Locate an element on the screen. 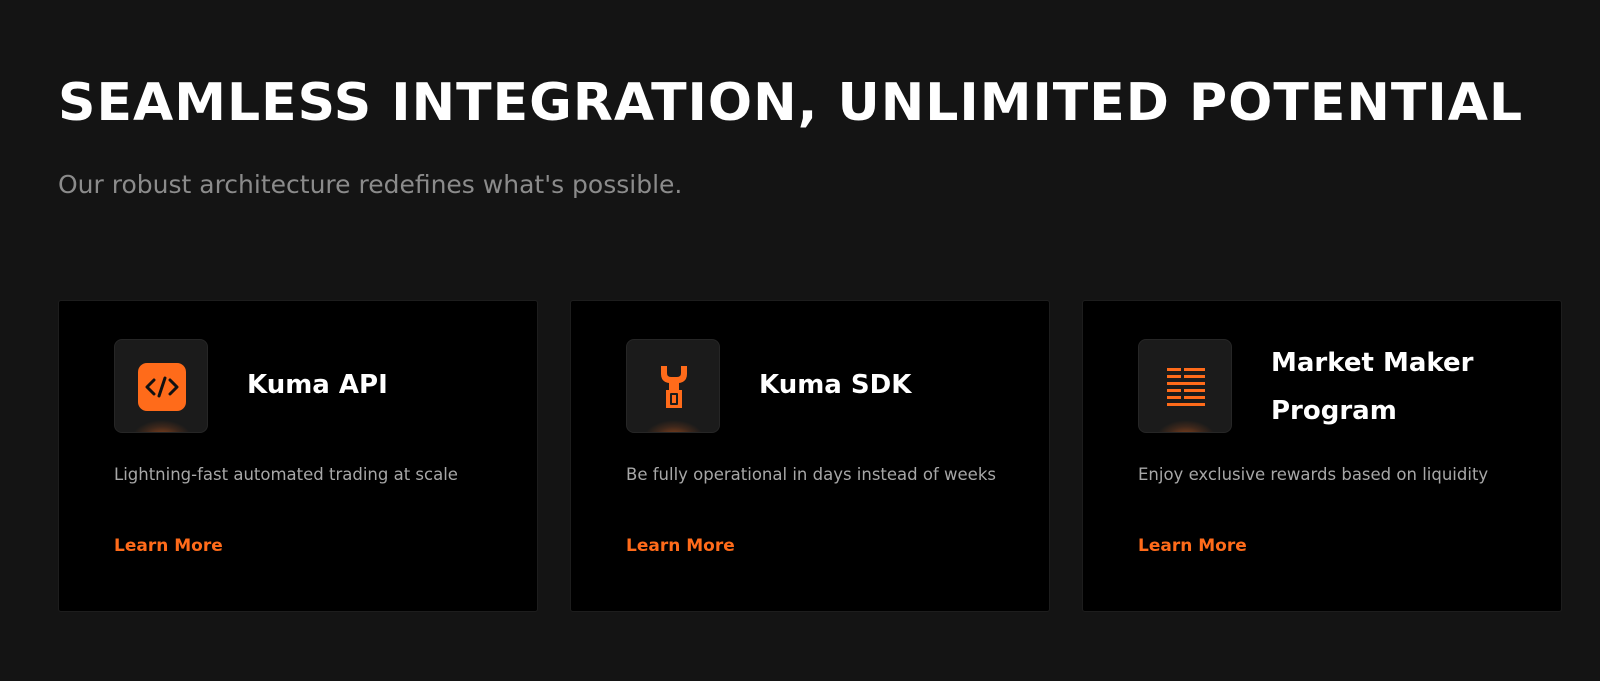 The image size is (1600, 681). code-icon is located at coordinates (162, 387).